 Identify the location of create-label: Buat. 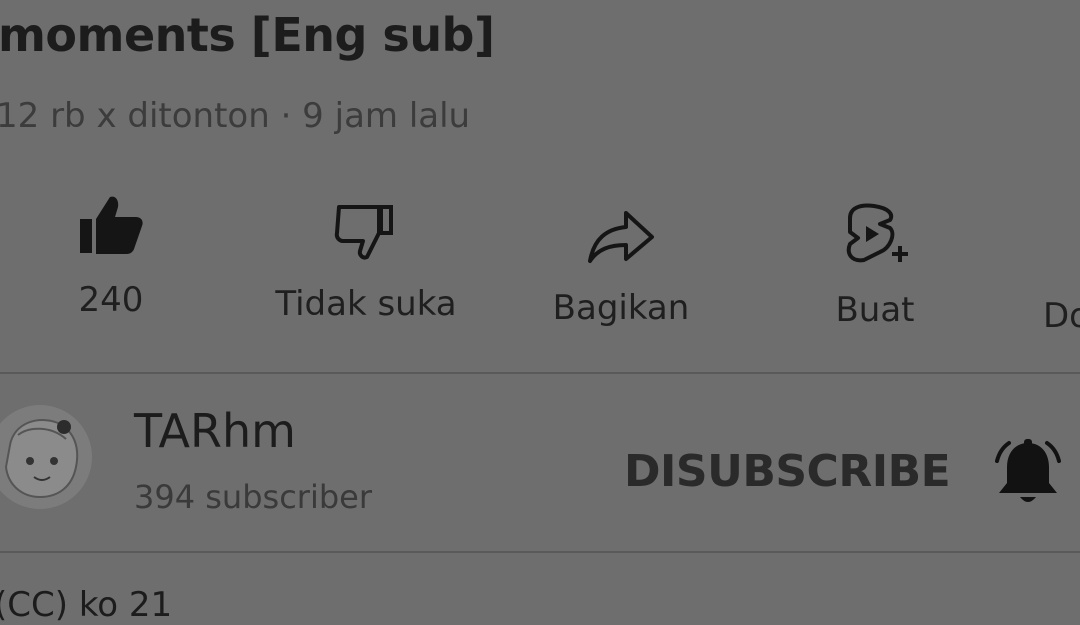
(875, 310).